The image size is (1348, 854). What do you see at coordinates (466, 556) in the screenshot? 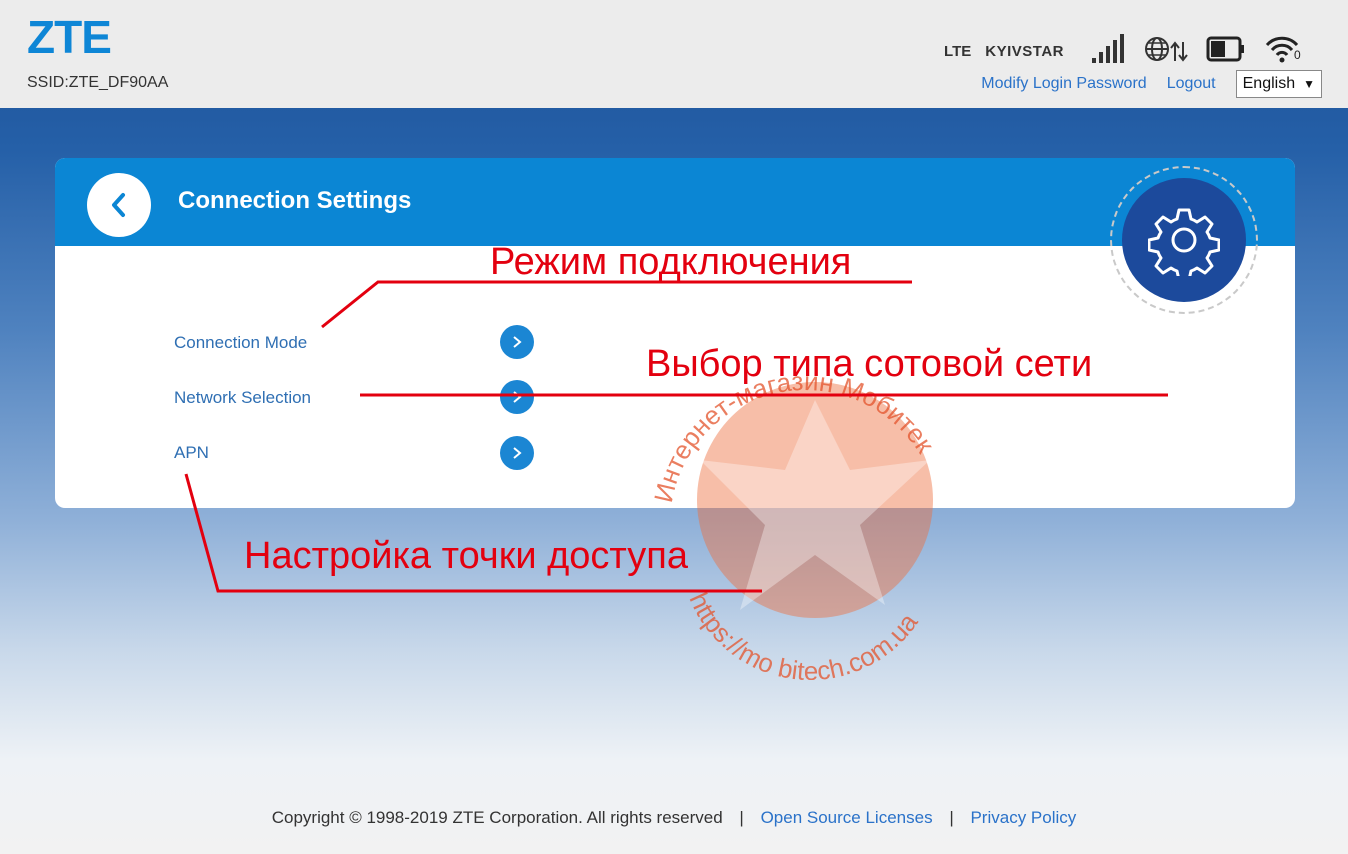
I see `annotation-apn: Настройка точки доступа` at bounding box center [466, 556].